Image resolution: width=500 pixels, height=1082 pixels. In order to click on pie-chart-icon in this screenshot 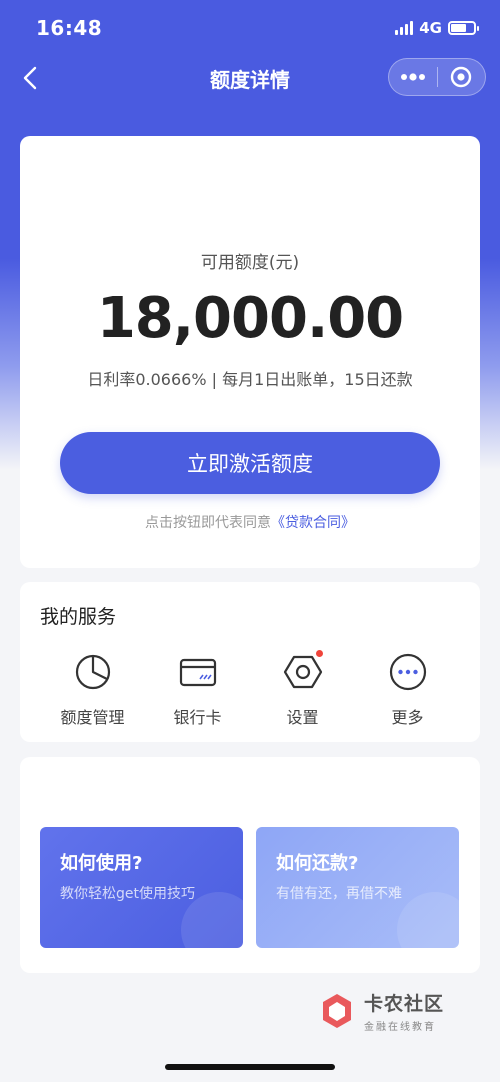, I will do `click(93, 672)`.